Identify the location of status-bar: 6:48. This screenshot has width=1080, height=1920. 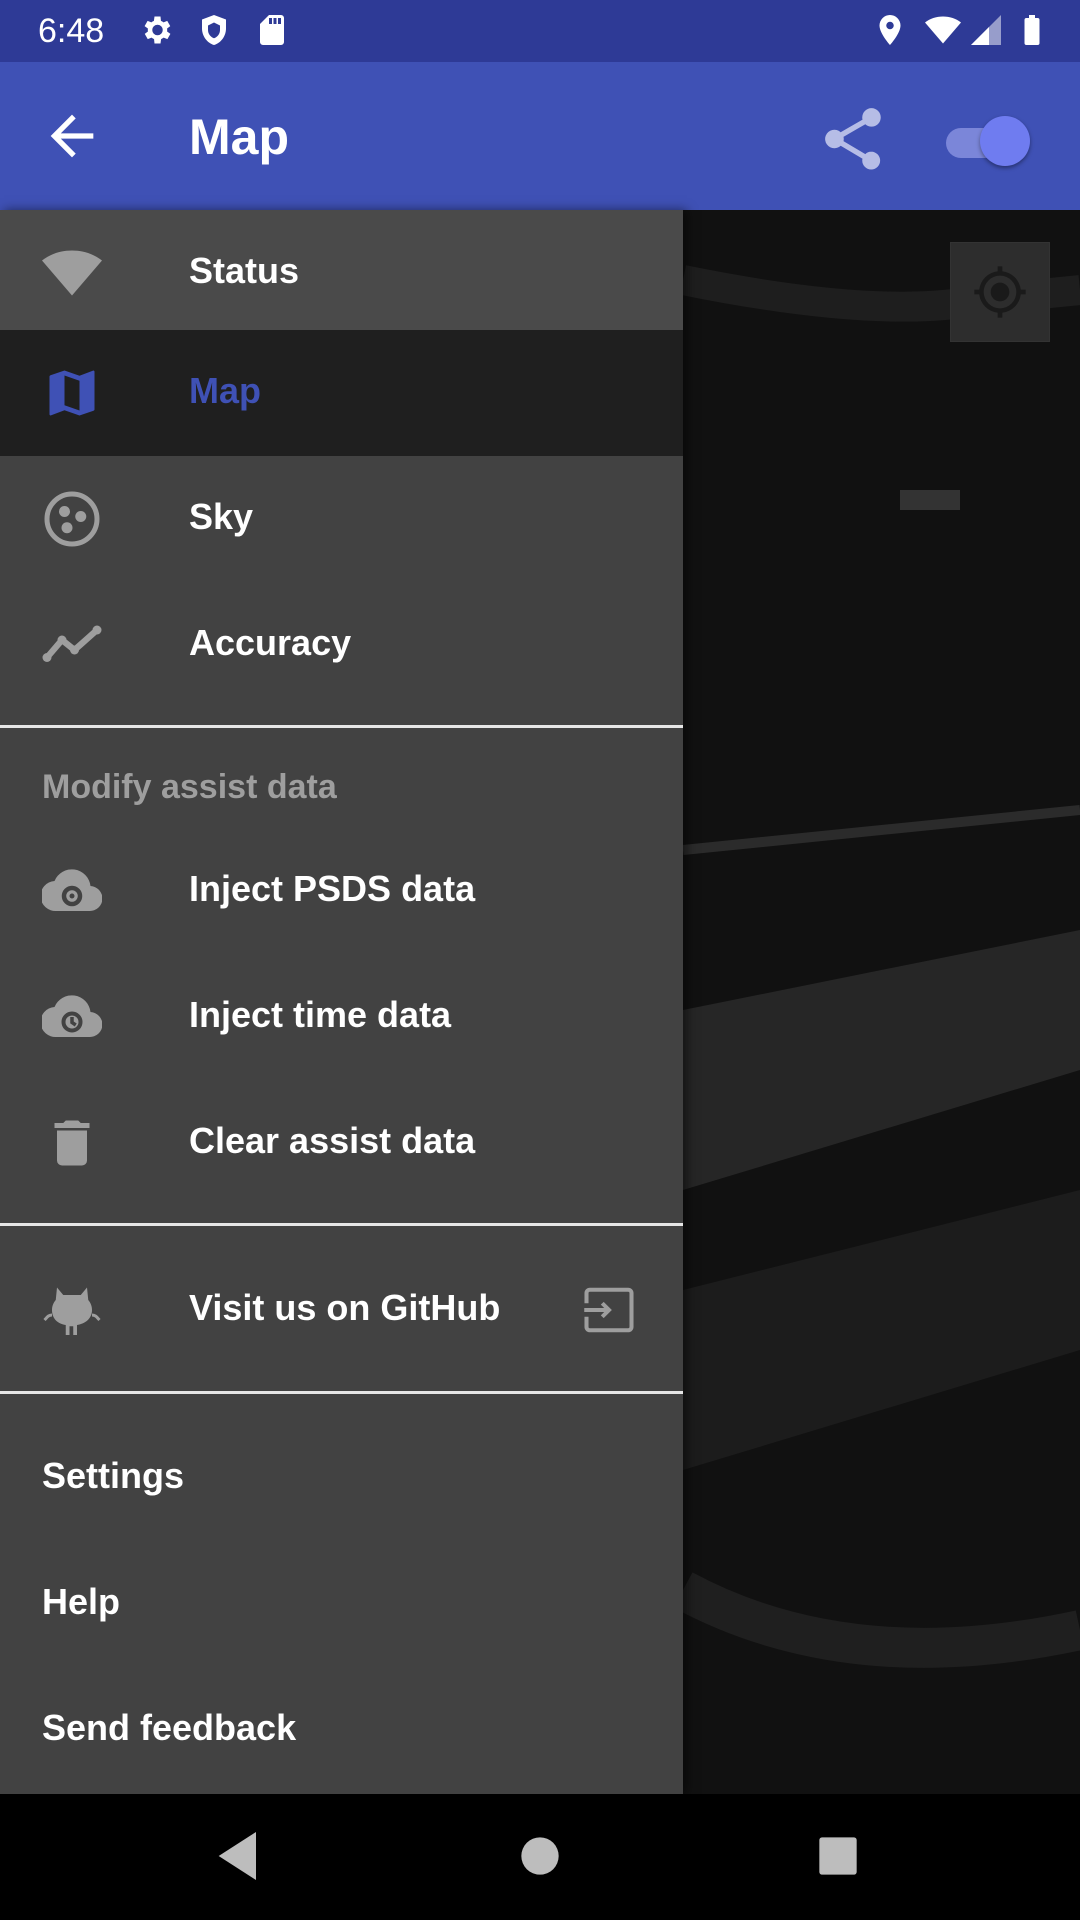
(540, 31).